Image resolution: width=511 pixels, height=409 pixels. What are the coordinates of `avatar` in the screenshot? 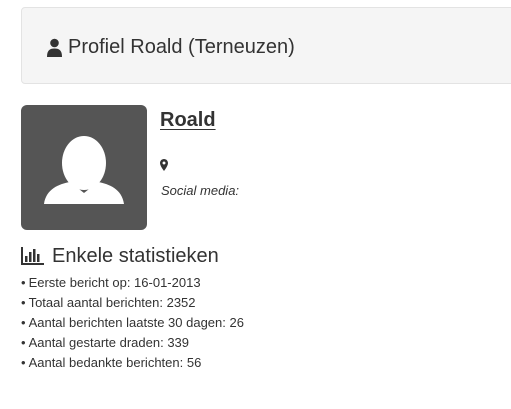 It's located at (84, 167).